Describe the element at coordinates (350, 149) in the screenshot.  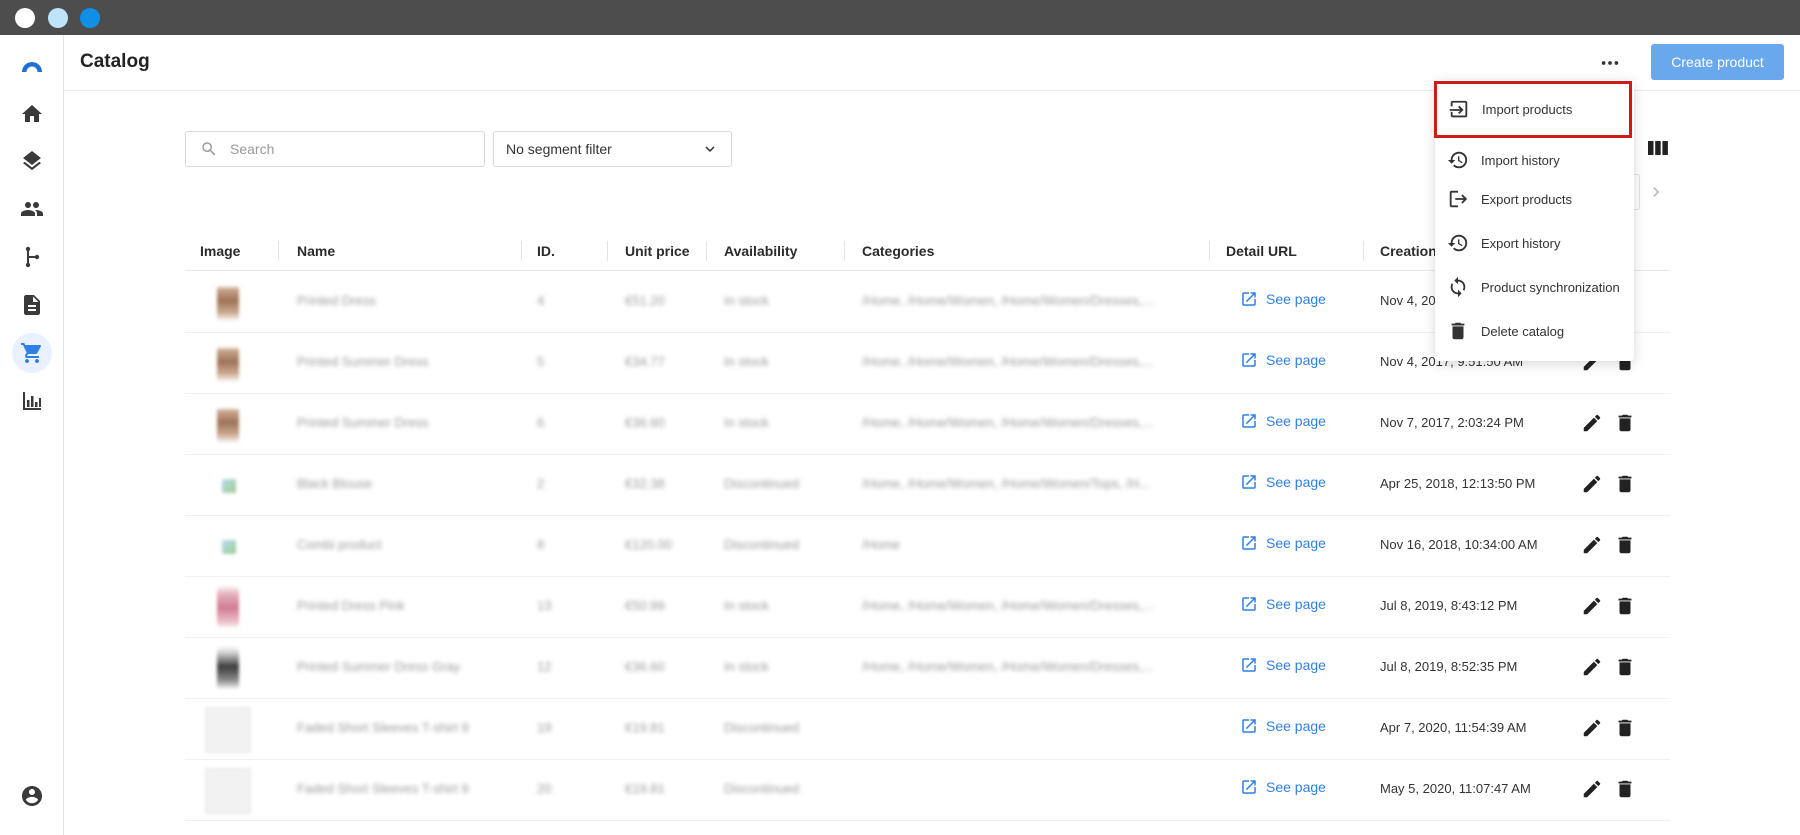
I see `search-input` at that location.